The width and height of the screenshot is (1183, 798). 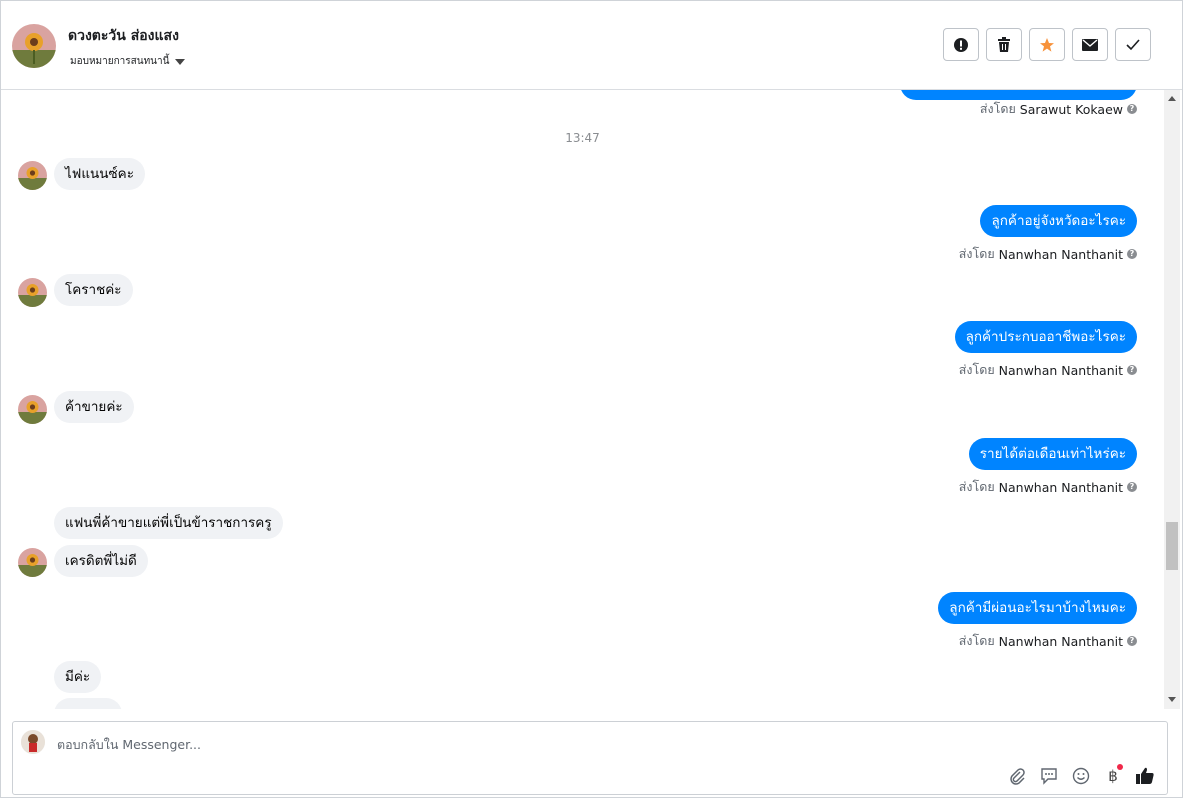 I want to click on emoji-icon, so click(x=1081, y=776).